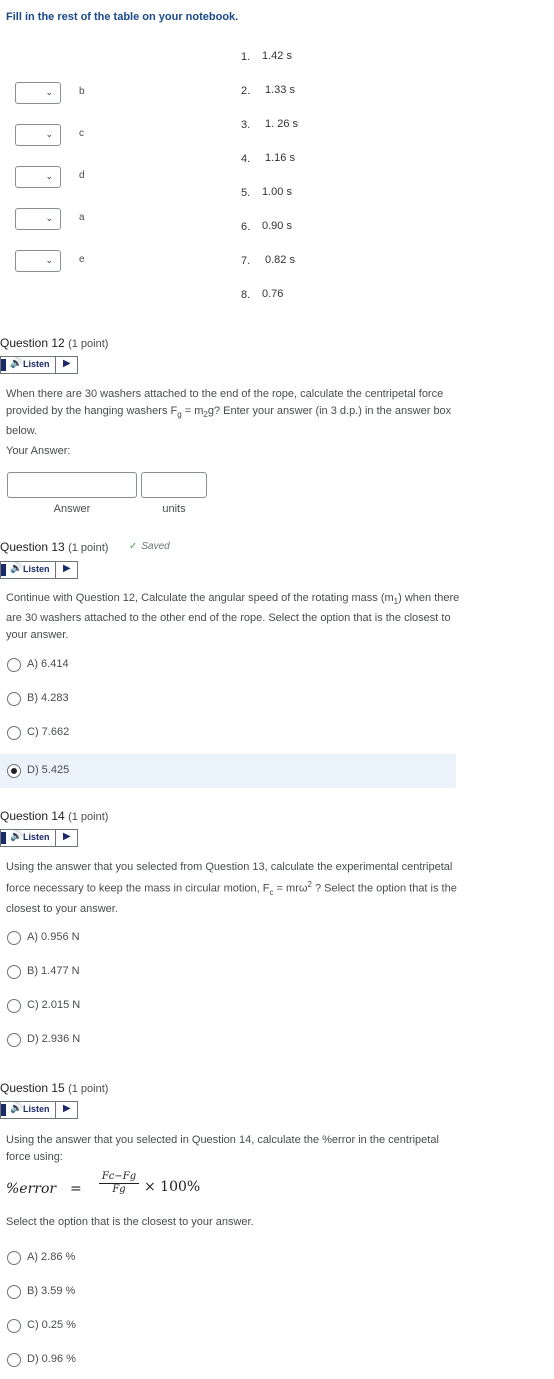 This screenshot has width=554, height=1379. Describe the element at coordinates (32, 1088) in the screenshot. I see `question-title-text: Question 15` at that location.